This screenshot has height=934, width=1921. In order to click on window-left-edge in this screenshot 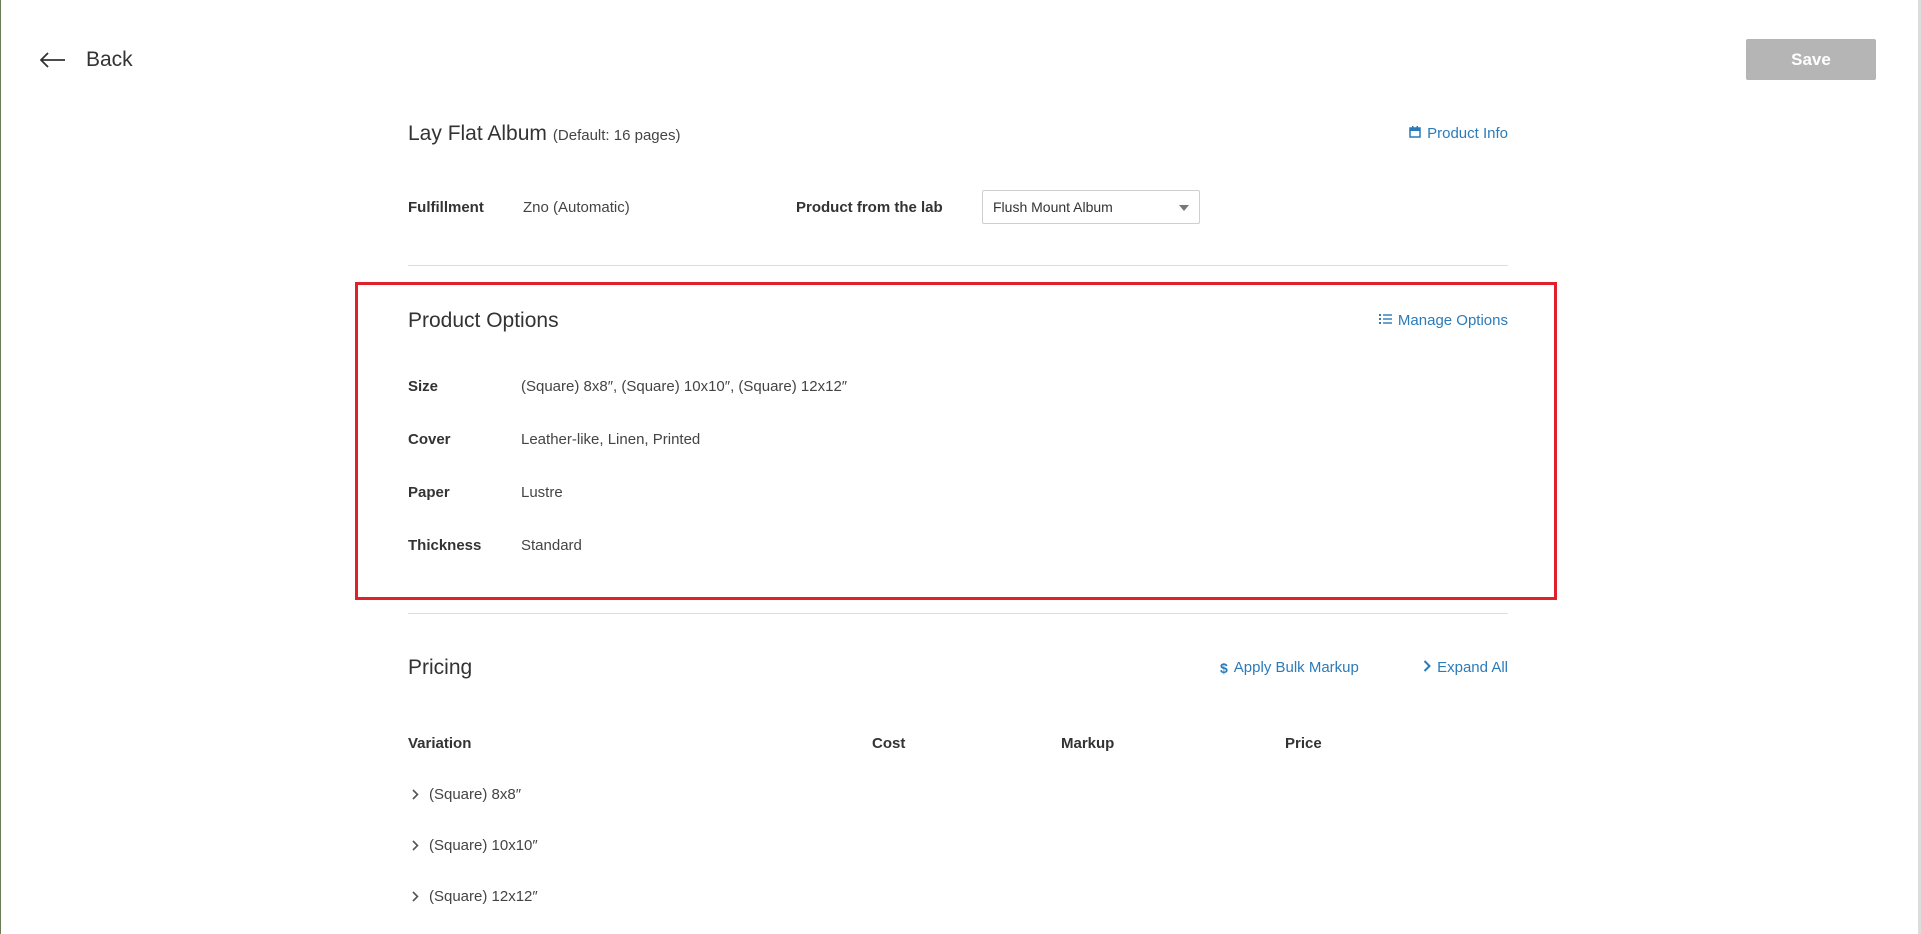, I will do `click(0, 467)`.